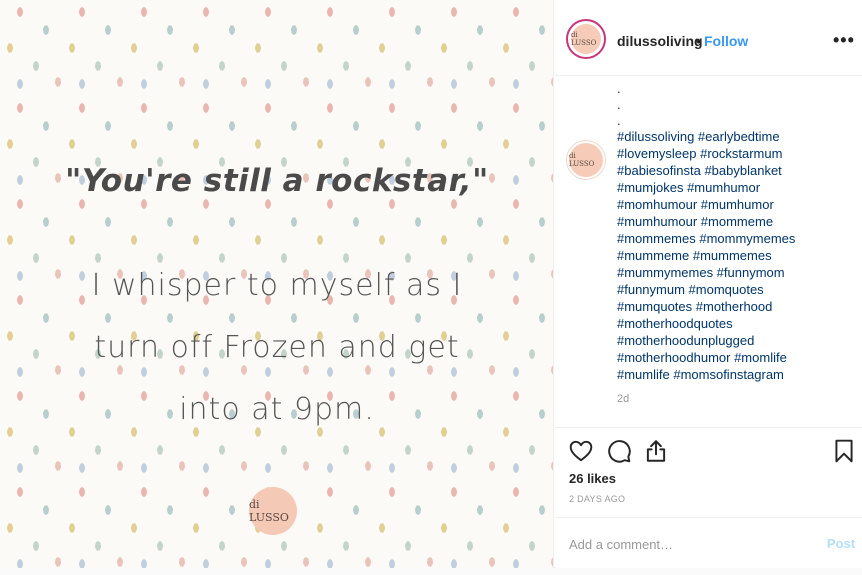 The width and height of the screenshot is (862, 575). I want to click on image-text-line-1: I whisper to myself as I, so click(277, 285).